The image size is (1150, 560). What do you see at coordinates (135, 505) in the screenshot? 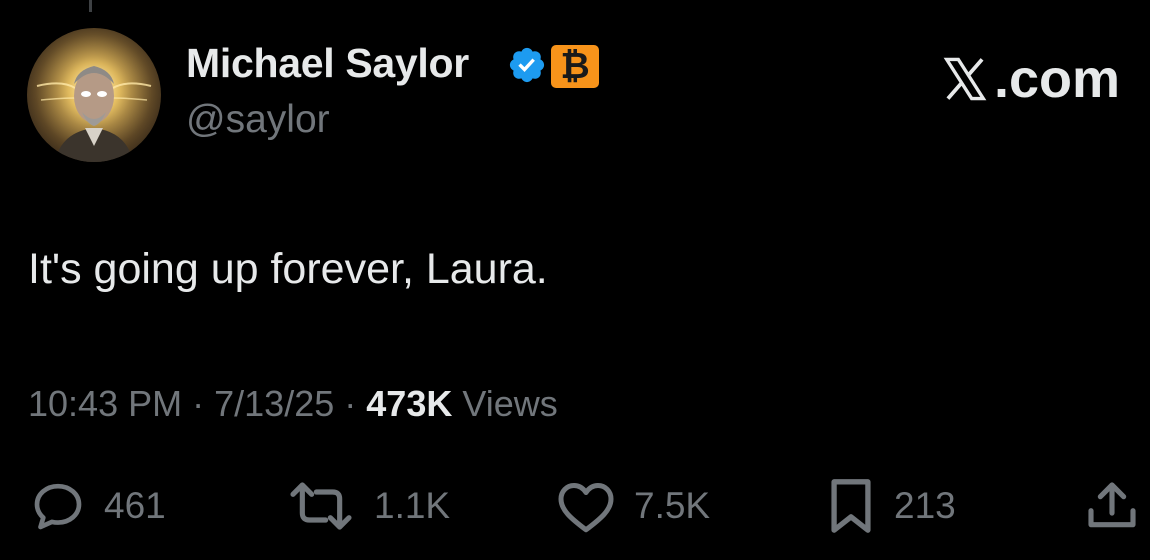
I see `reply-count: 461` at bounding box center [135, 505].